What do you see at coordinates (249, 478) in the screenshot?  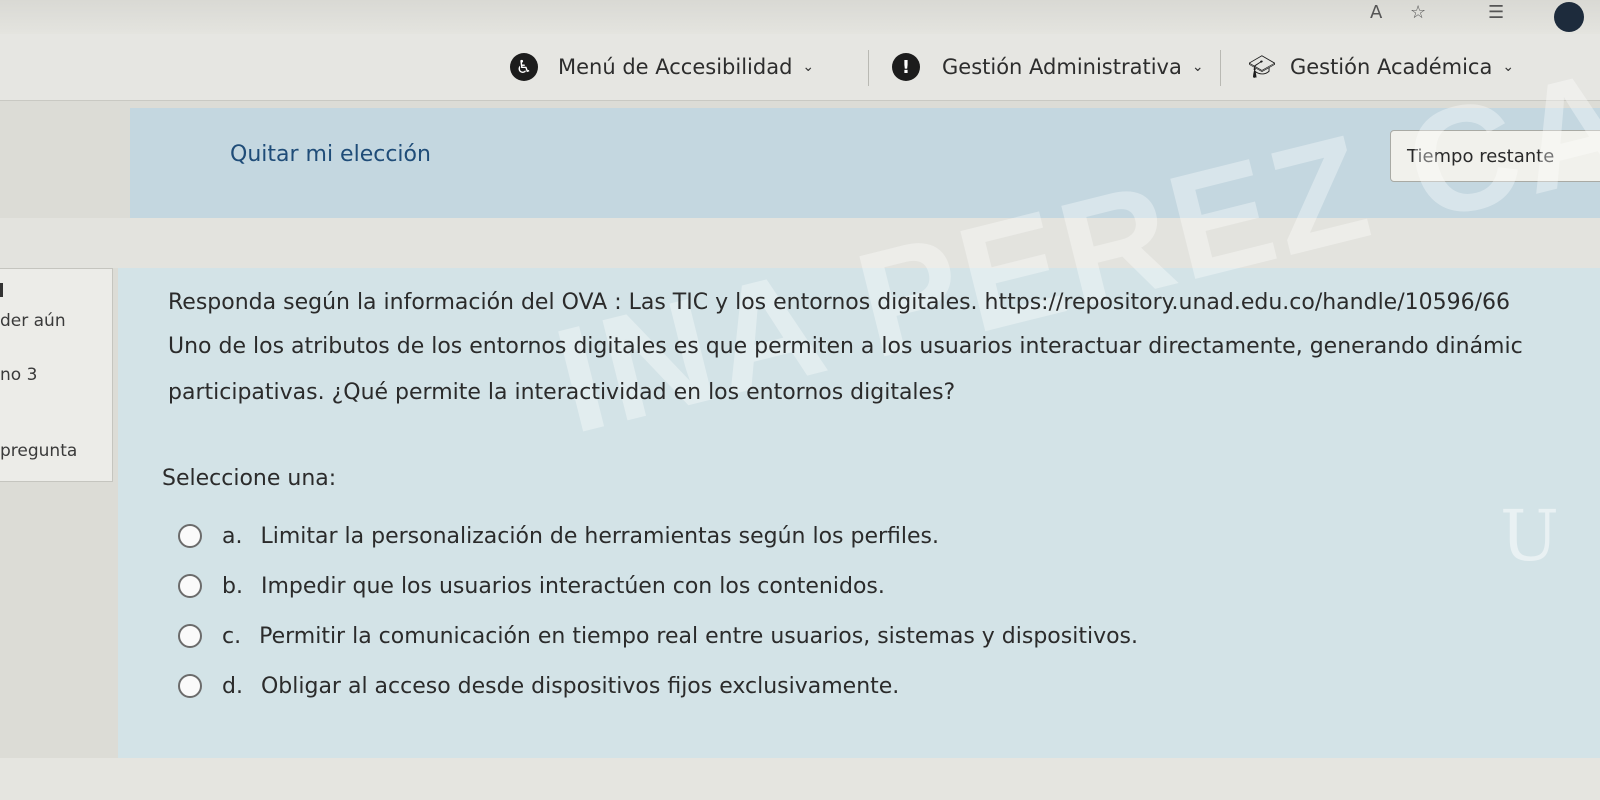 I see `select-one-label: Seleccione una:` at bounding box center [249, 478].